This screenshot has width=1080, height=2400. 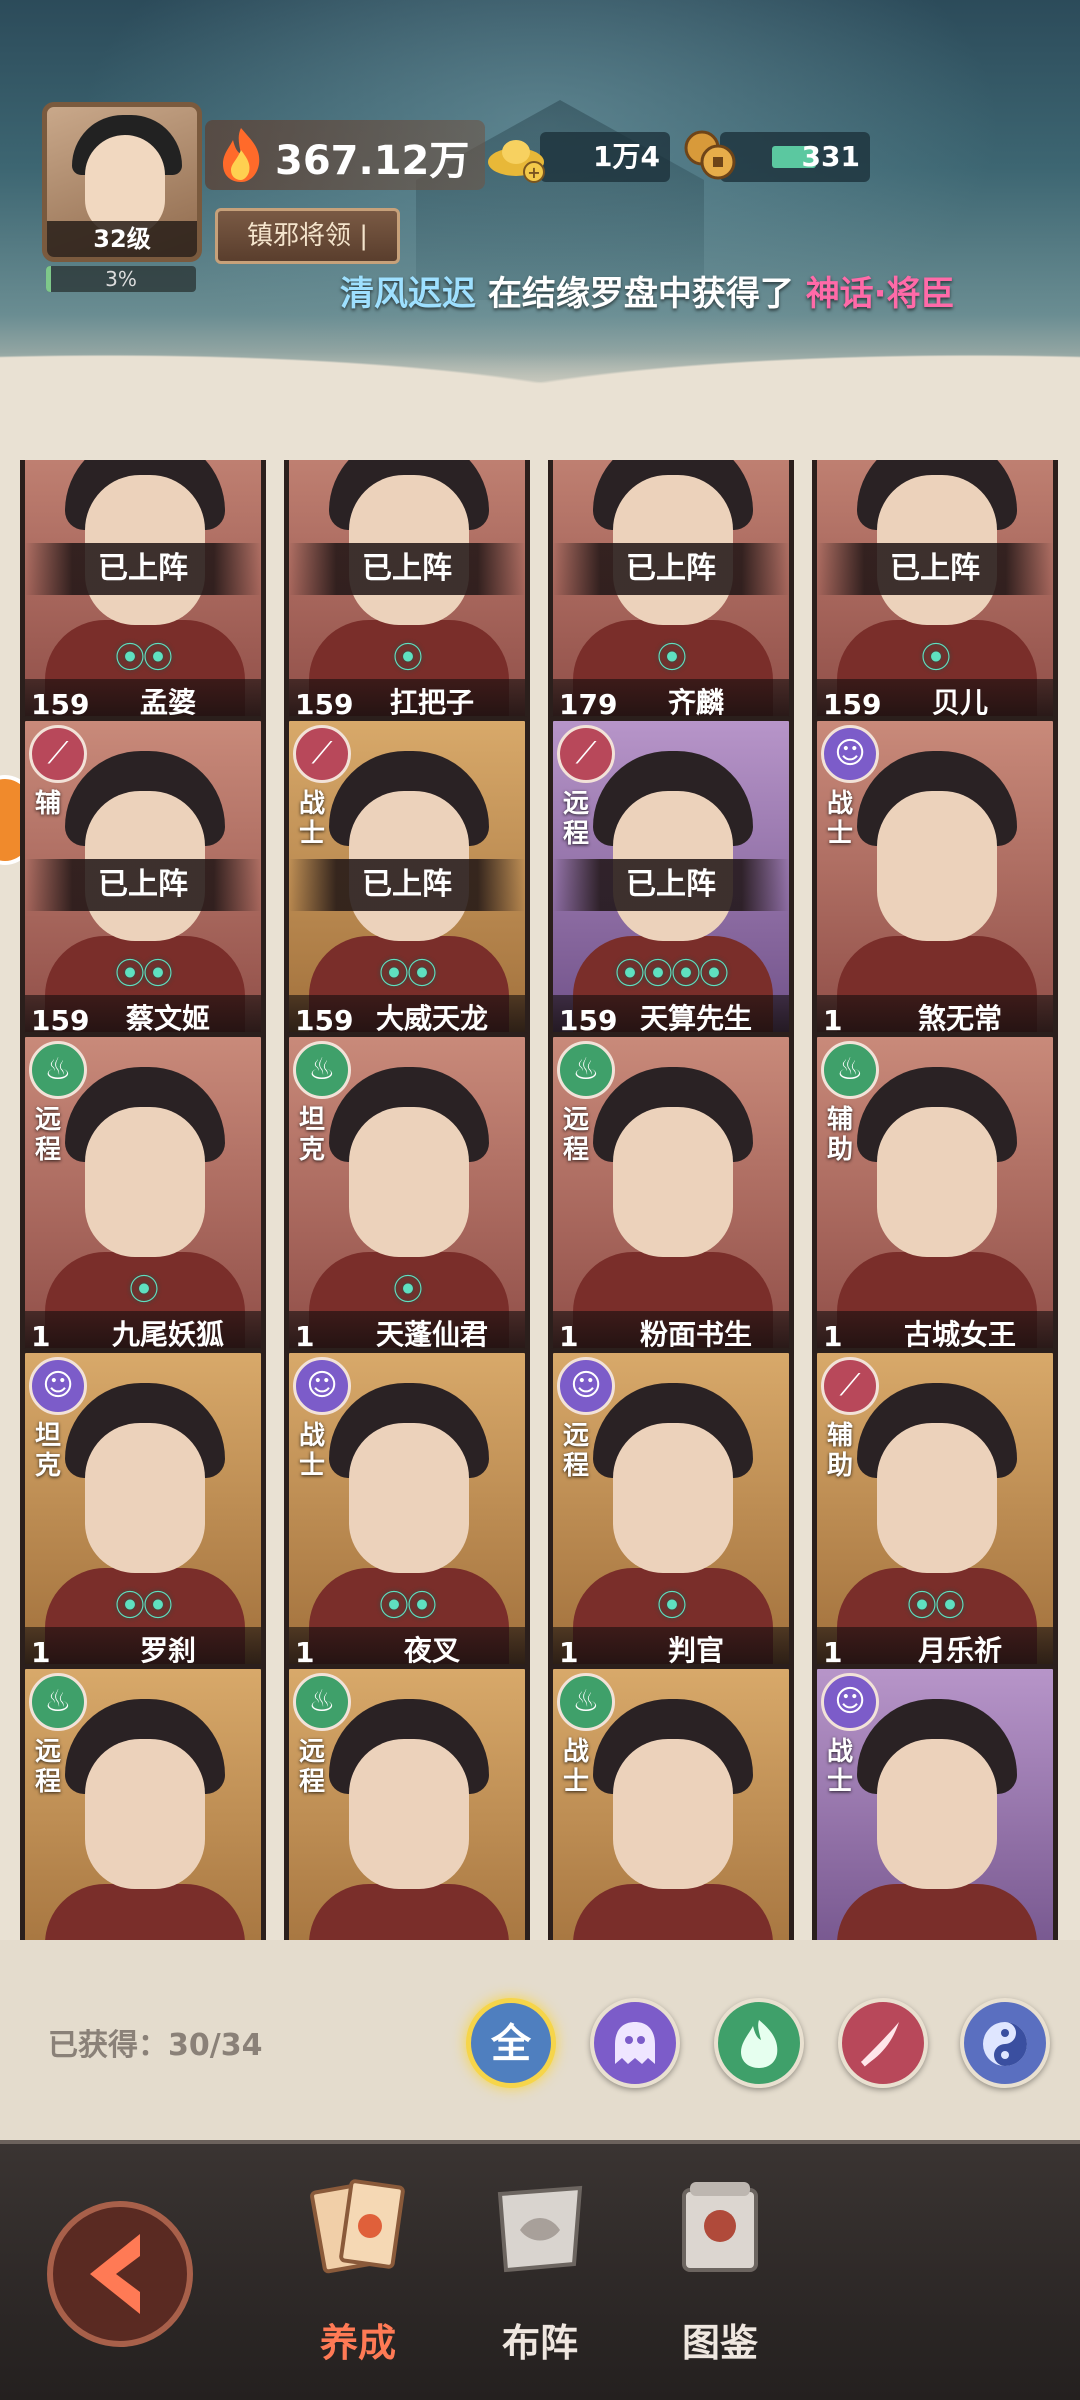 What do you see at coordinates (700, 294) in the screenshot?
I see `news-ticker: 清风迟迟 在结缘罗盘中获得了 神话·将臣` at bounding box center [700, 294].